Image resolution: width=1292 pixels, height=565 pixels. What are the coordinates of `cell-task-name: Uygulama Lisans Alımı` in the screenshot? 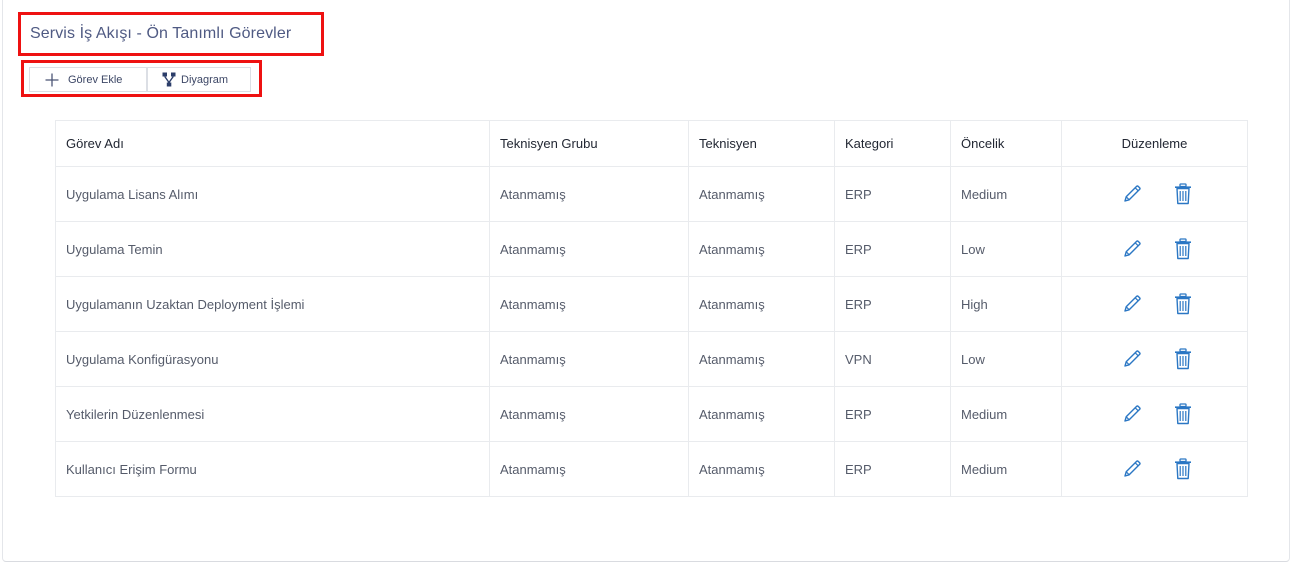 It's located at (272, 194).